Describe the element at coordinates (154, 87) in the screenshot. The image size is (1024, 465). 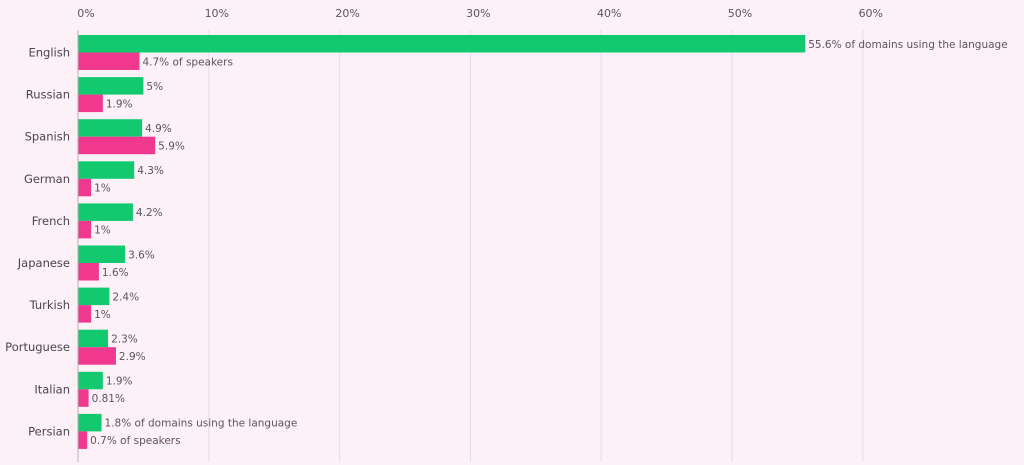
I see `data-label: 5%` at that location.